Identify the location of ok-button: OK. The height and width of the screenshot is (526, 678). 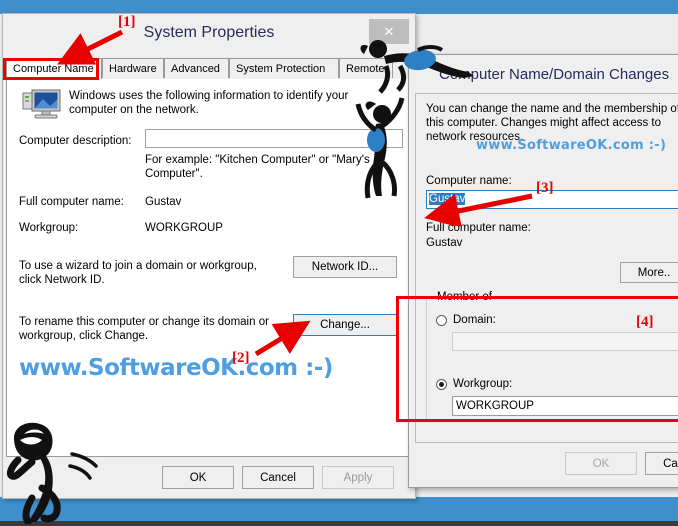
(198, 477).